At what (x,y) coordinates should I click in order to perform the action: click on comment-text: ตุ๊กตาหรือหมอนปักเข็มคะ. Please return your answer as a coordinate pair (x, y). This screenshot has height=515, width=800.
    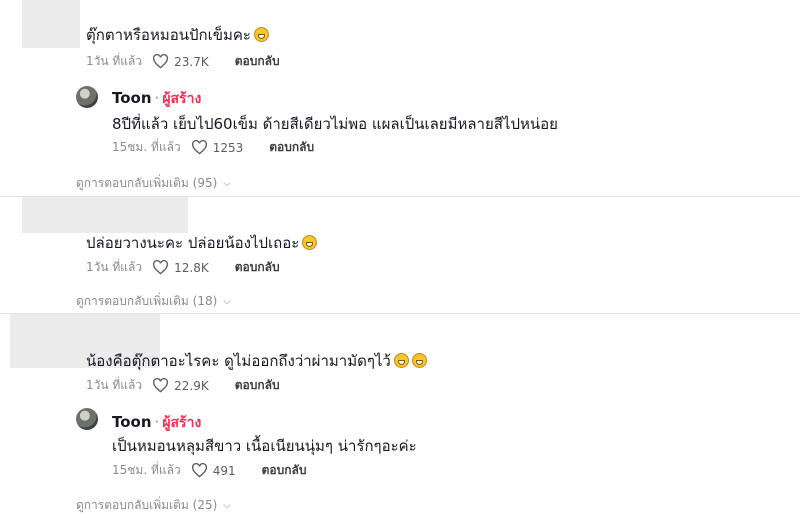
    Looking at the image, I should click on (177, 35).